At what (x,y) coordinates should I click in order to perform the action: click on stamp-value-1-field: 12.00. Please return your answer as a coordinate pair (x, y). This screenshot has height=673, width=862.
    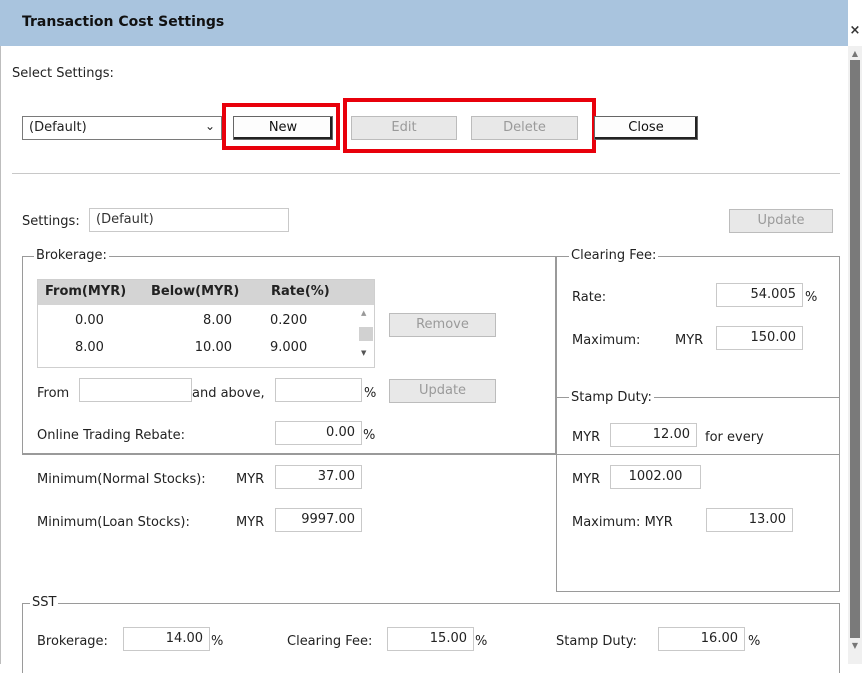
    Looking at the image, I should click on (653, 435).